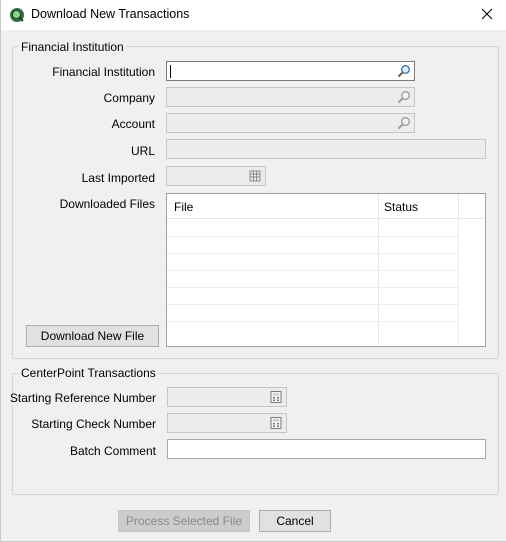  What do you see at coordinates (142, 151) in the screenshot?
I see `url-label: URL` at bounding box center [142, 151].